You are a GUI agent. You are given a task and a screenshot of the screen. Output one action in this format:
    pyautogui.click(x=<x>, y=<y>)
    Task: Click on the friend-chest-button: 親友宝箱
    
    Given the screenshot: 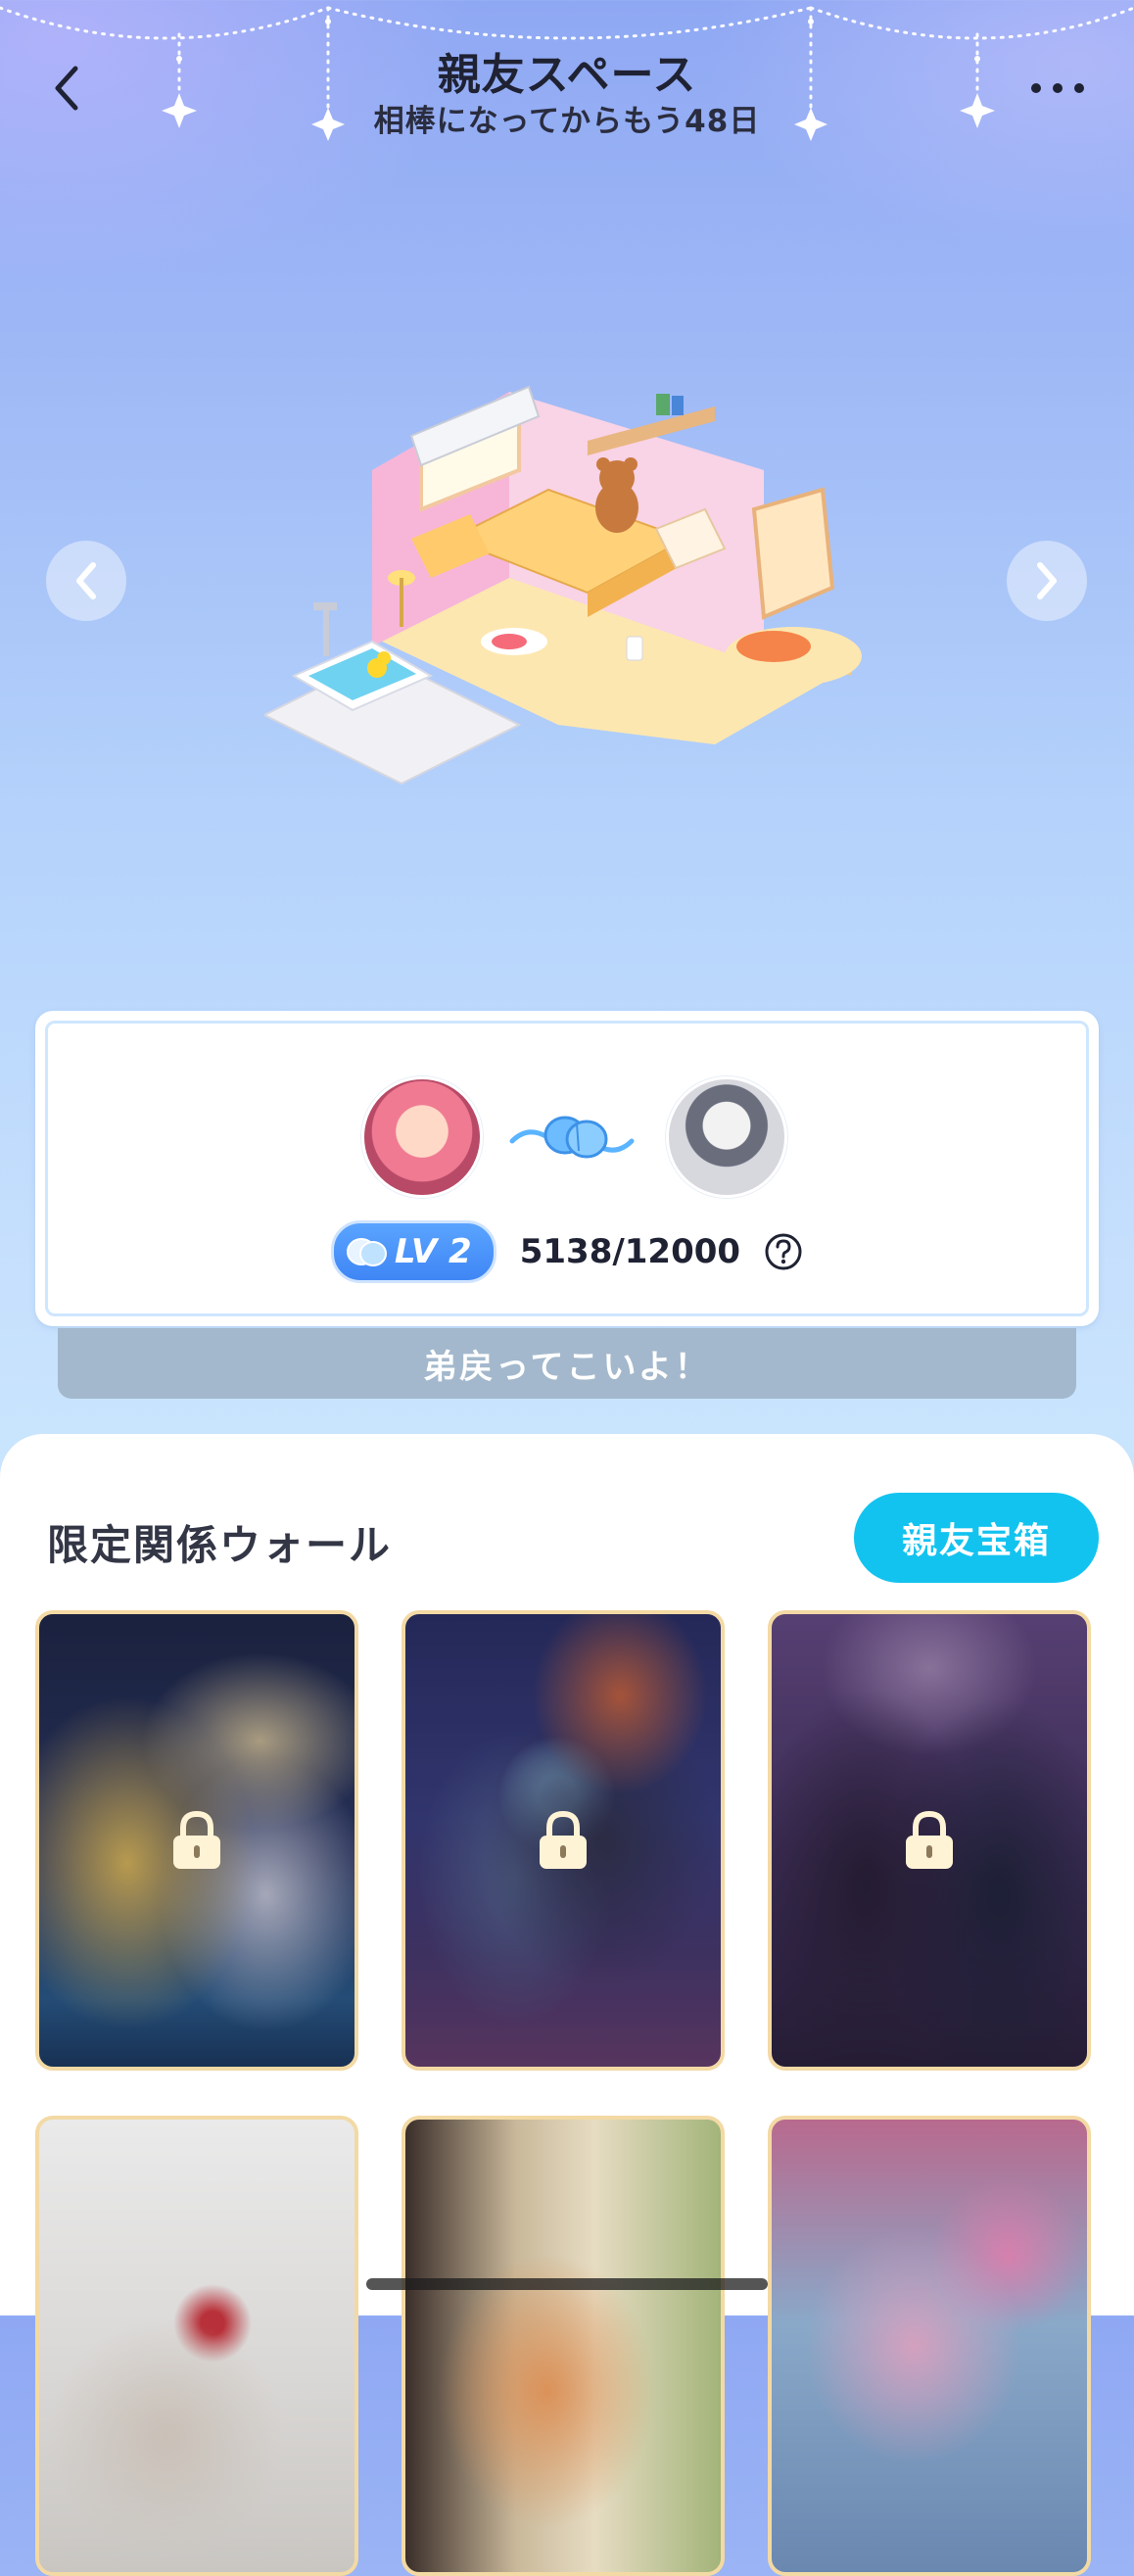 What is the action you would take?
    pyautogui.click(x=976, y=1538)
    